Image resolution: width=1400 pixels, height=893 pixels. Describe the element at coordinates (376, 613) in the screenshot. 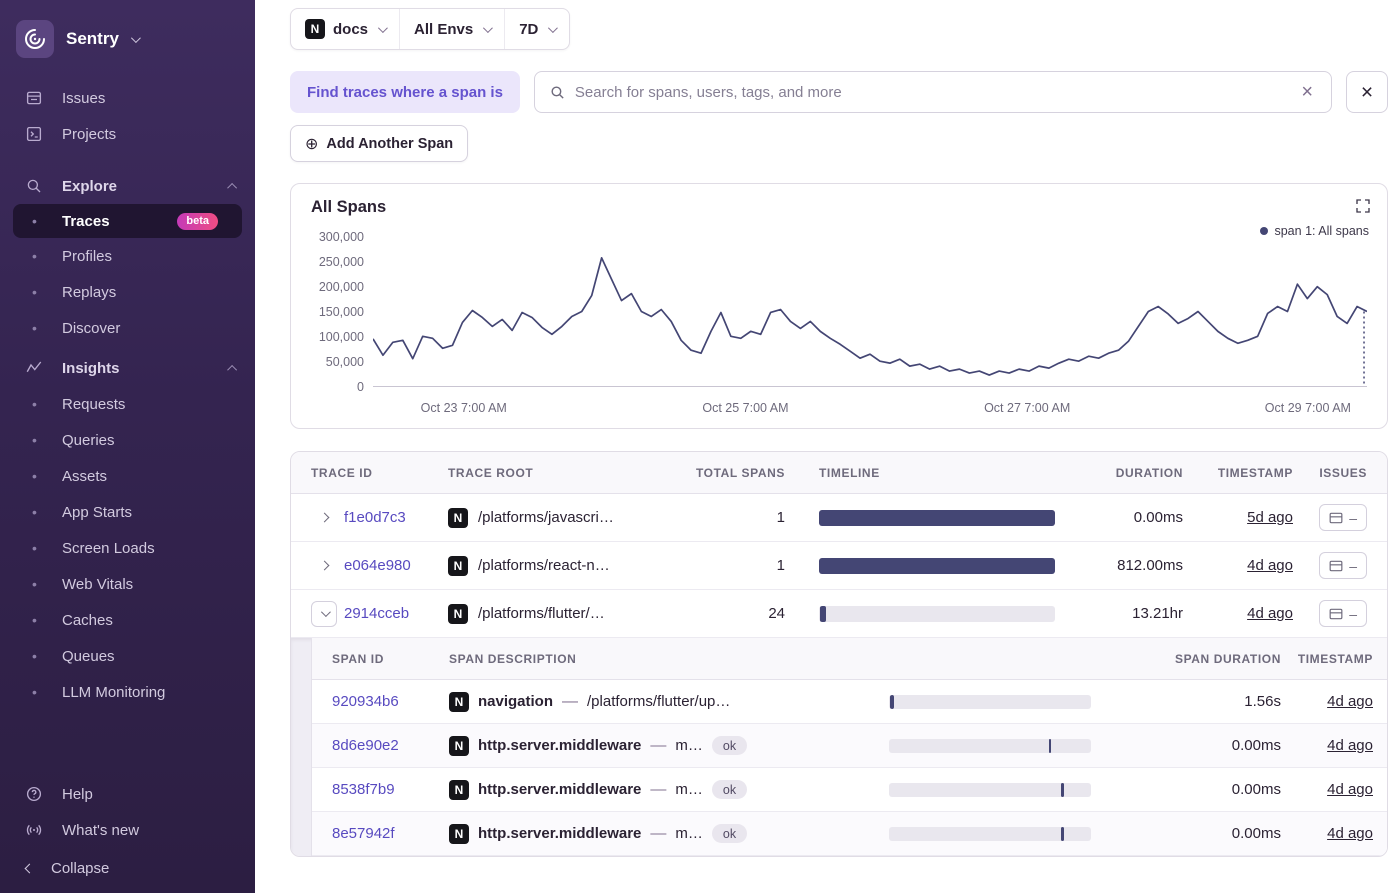

I see `trace-id-link: 2914cceb` at that location.